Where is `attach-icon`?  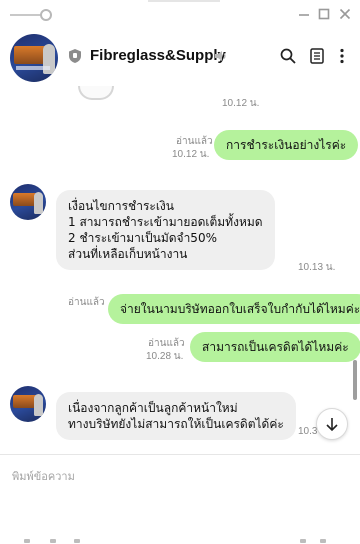
attach-icon is located at coordinates (77, 541).